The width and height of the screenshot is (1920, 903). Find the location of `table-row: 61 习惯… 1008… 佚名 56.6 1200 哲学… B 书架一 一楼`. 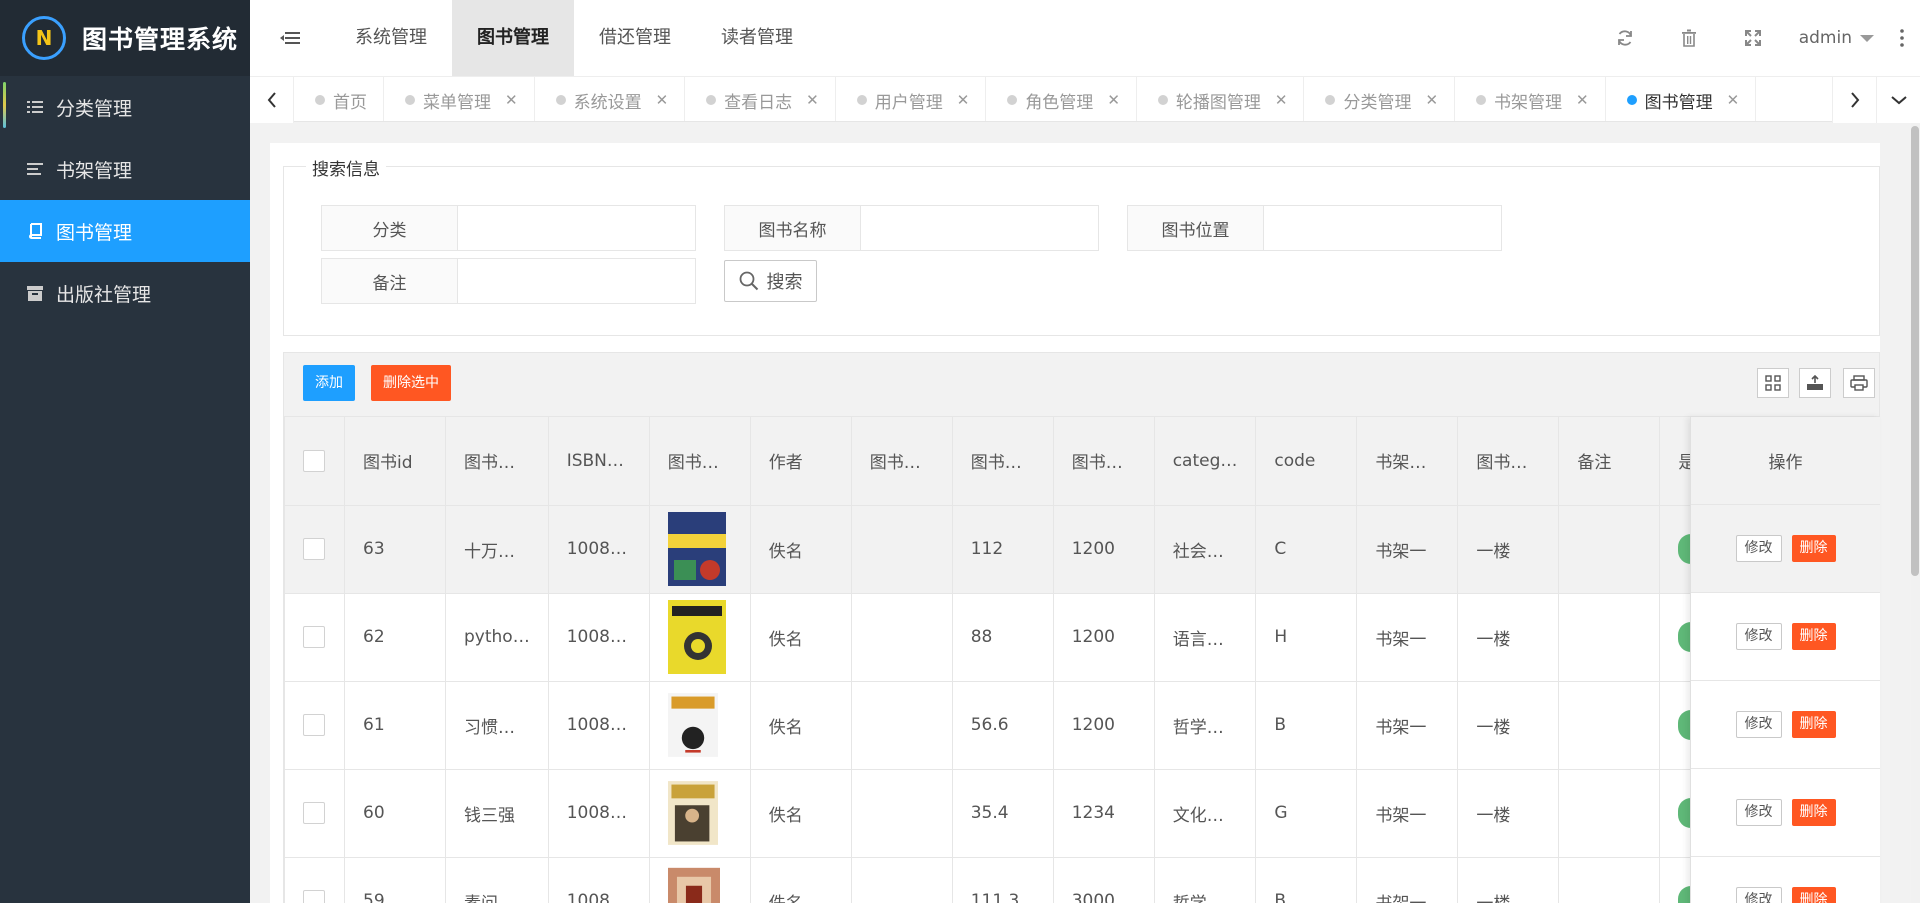

table-row: 61 习惯… 1008… 佚名 56.6 1200 哲学… B 书架一 一楼 is located at coordinates (1023, 725).